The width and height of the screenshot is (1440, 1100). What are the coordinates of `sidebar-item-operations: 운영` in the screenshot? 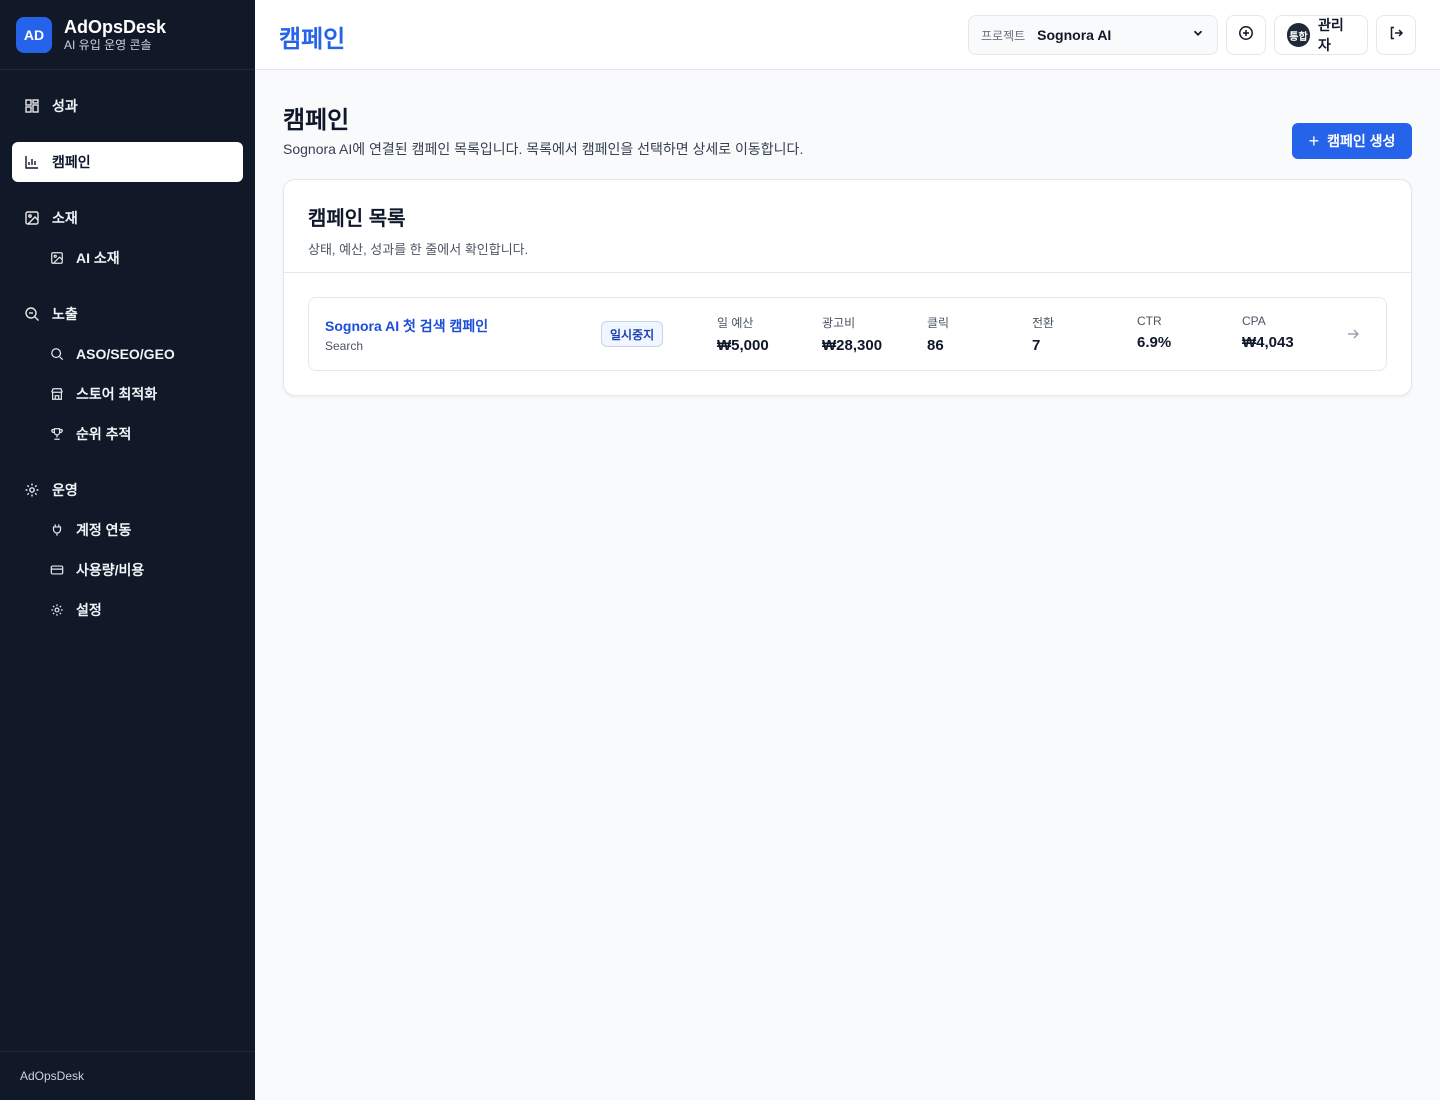 It's located at (127, 490).